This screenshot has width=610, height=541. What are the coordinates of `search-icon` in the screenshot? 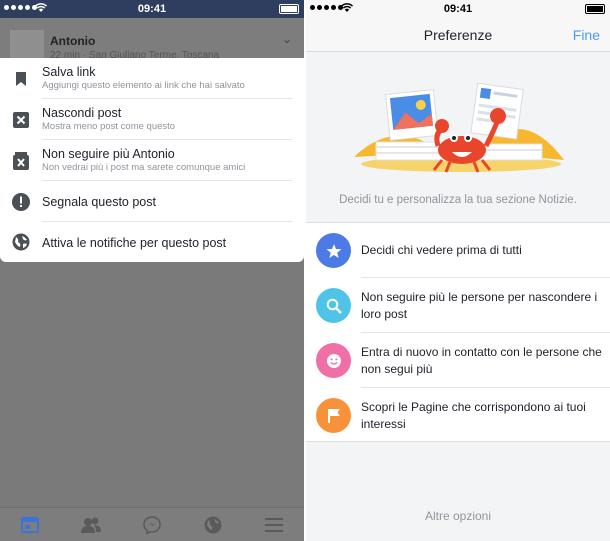 It's located at (333, 305).